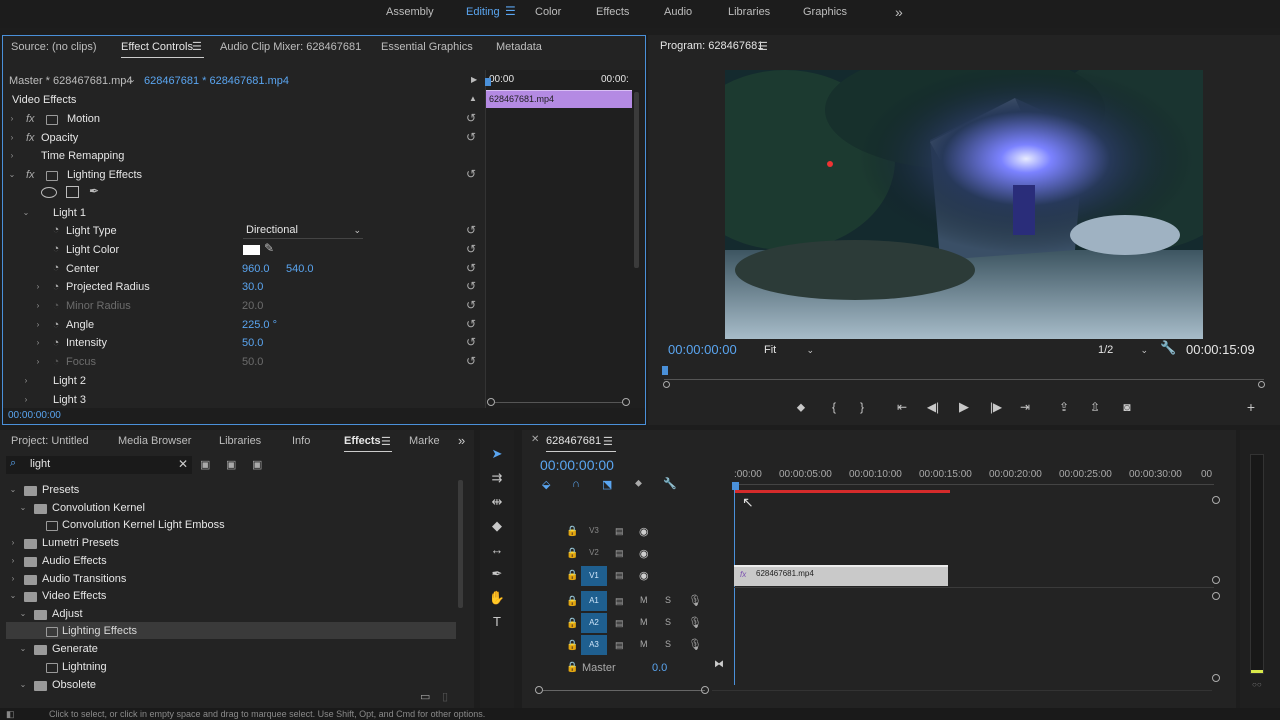 The width and height of the screenshot is (1280, 720). Describe the element at coordinates (471, 324) in the screenshot. I see `reset-angle-icon: ↺` at that location.